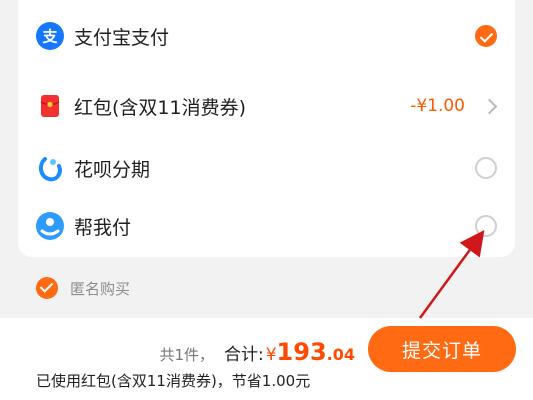 This screenshot has width=533, height=400. I want to click on item-count: 共1件，, so click(186, 355).